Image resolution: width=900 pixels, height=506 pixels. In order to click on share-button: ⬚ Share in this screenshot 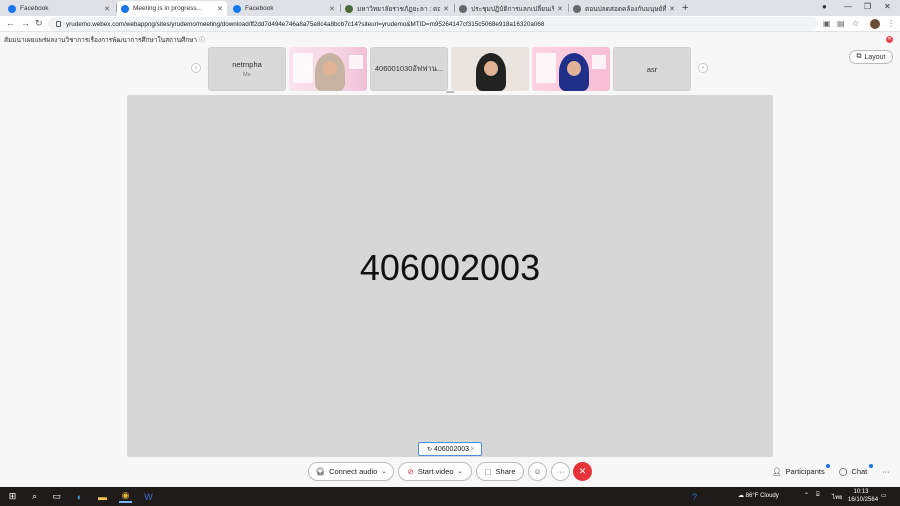, I will do `click(500, 471)`.